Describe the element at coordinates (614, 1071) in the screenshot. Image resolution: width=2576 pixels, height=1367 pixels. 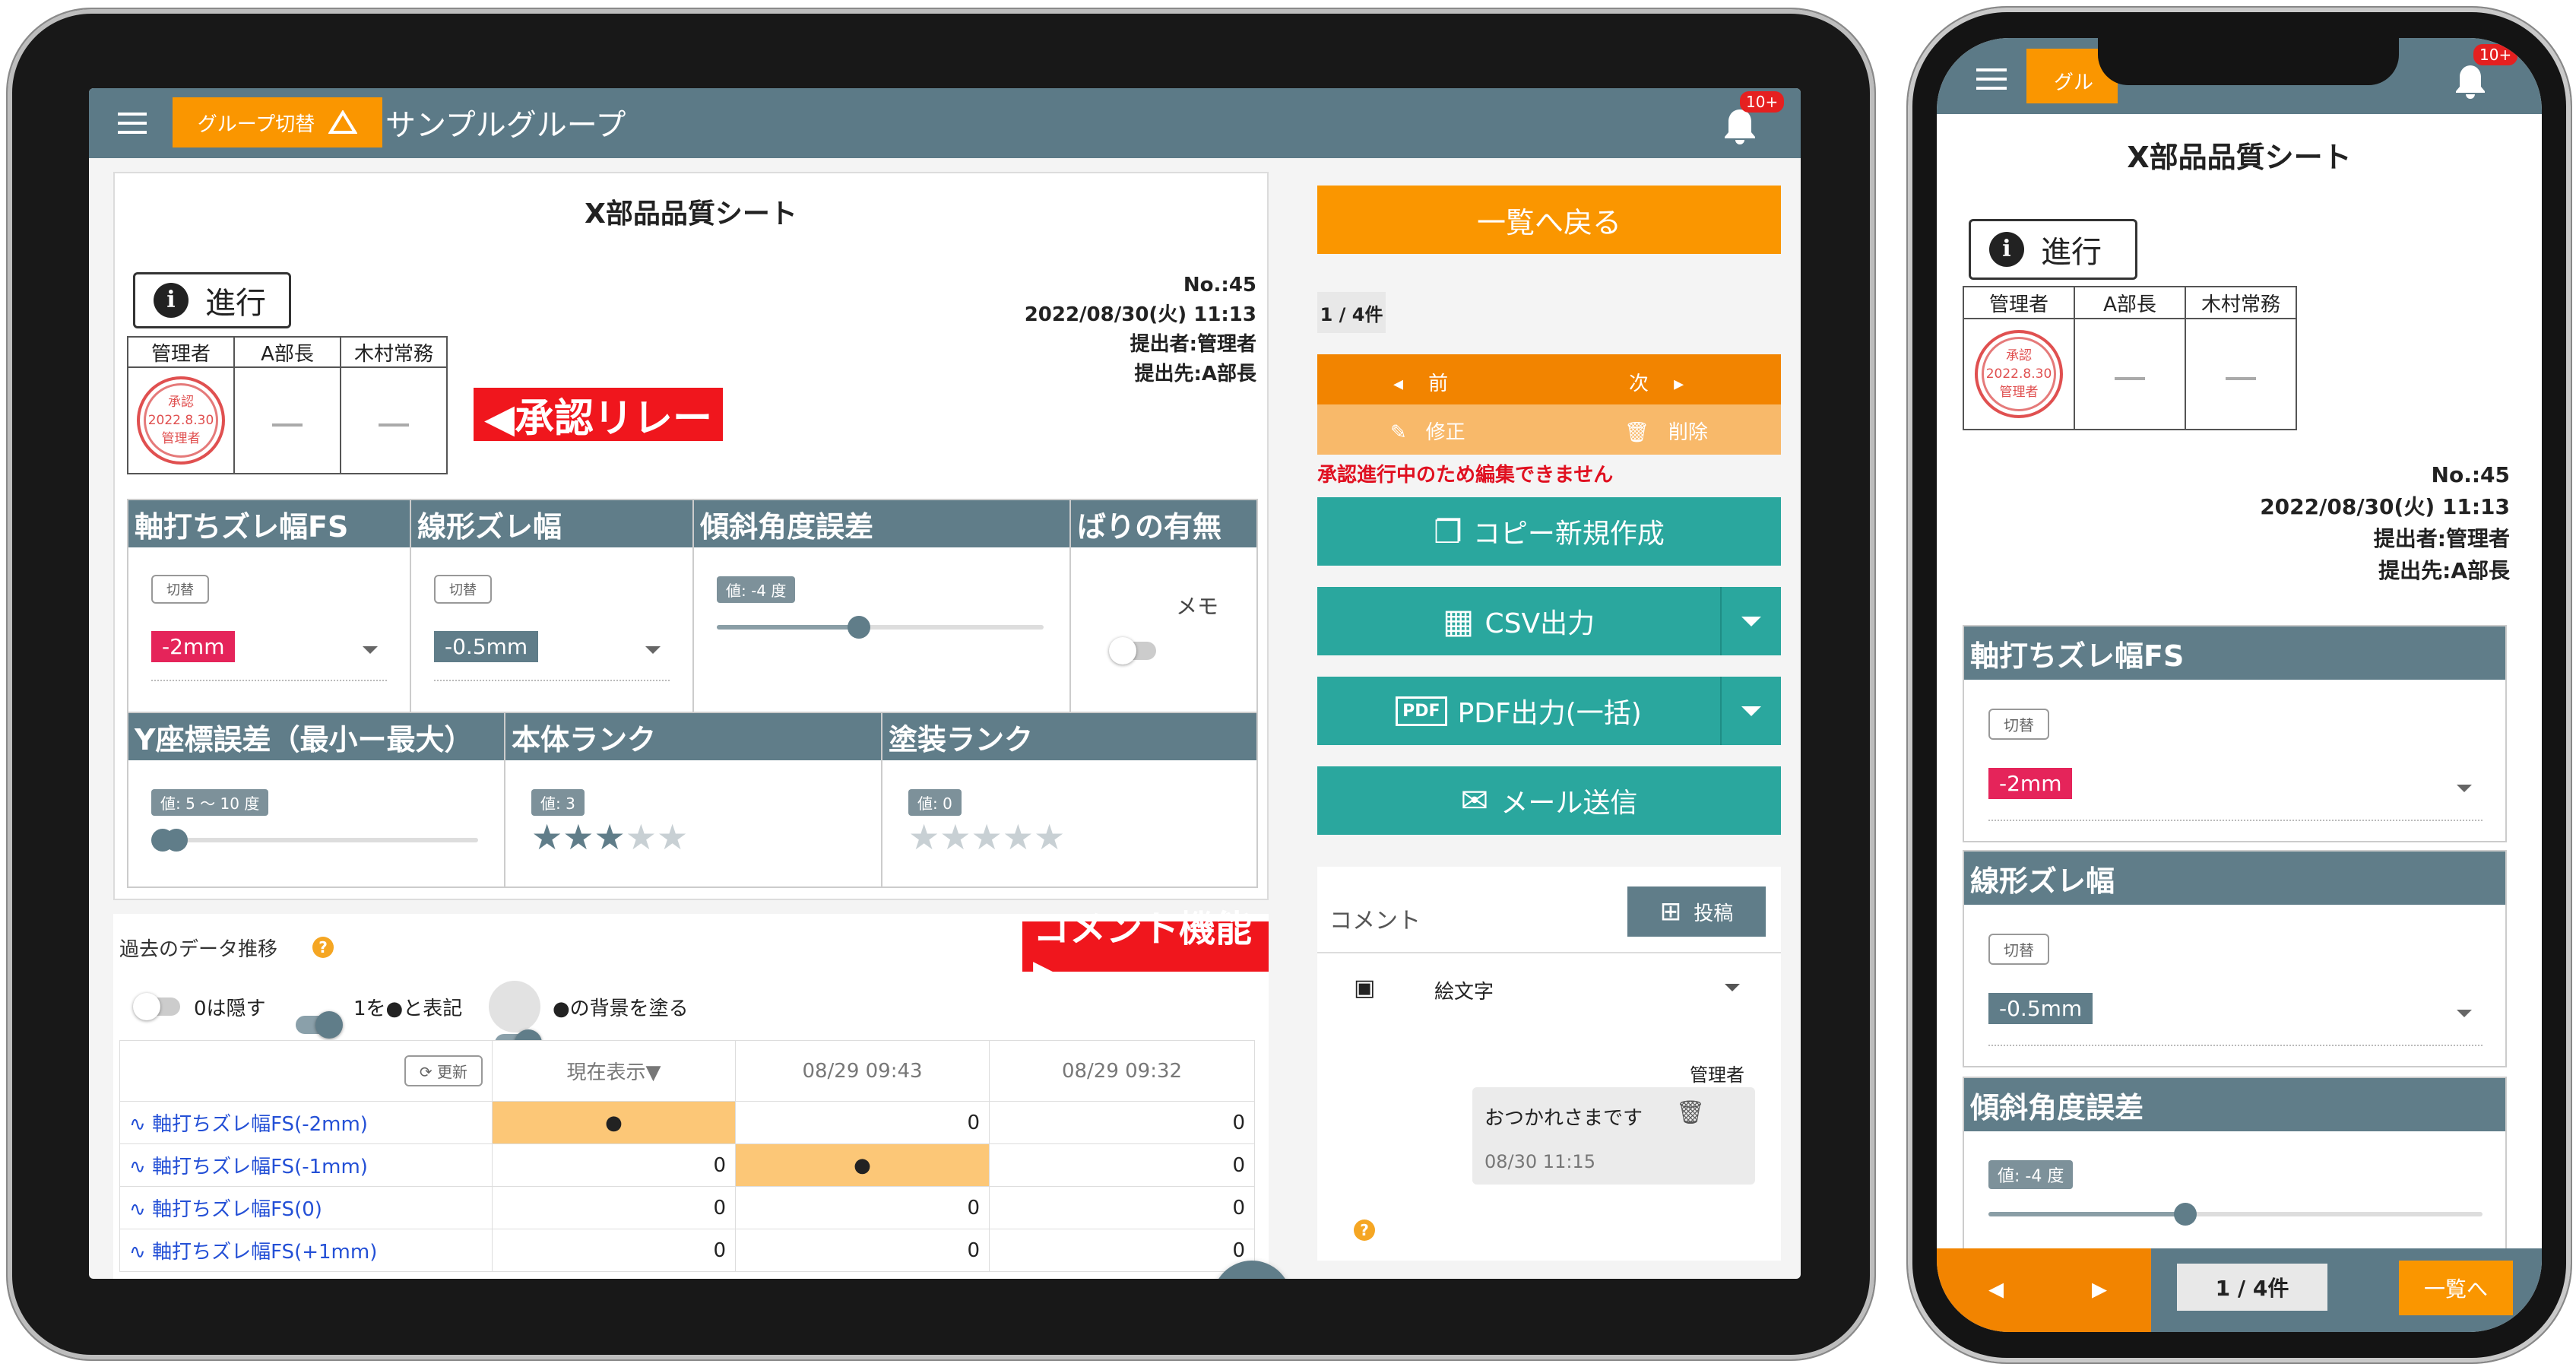
I see `column-header: 現在表示▼` at that location.